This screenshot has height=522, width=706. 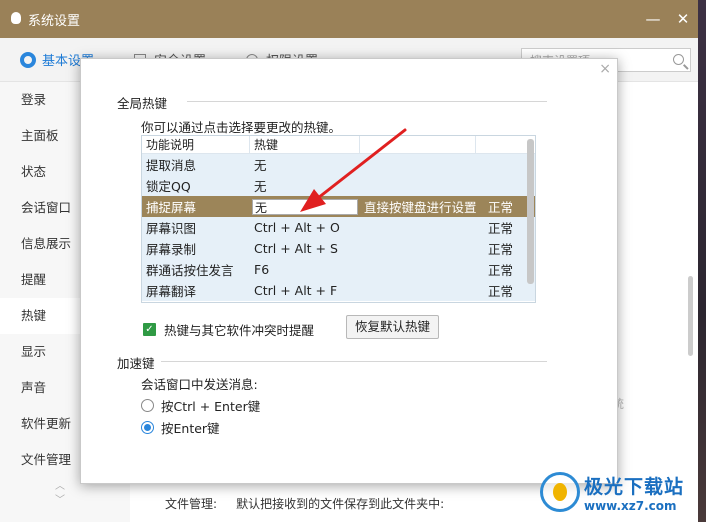 What do you see at coordinates (349, 19) in the screenshot?
I see `title-bar: 系统设置 — ✕` at bounding box center [349, 19].